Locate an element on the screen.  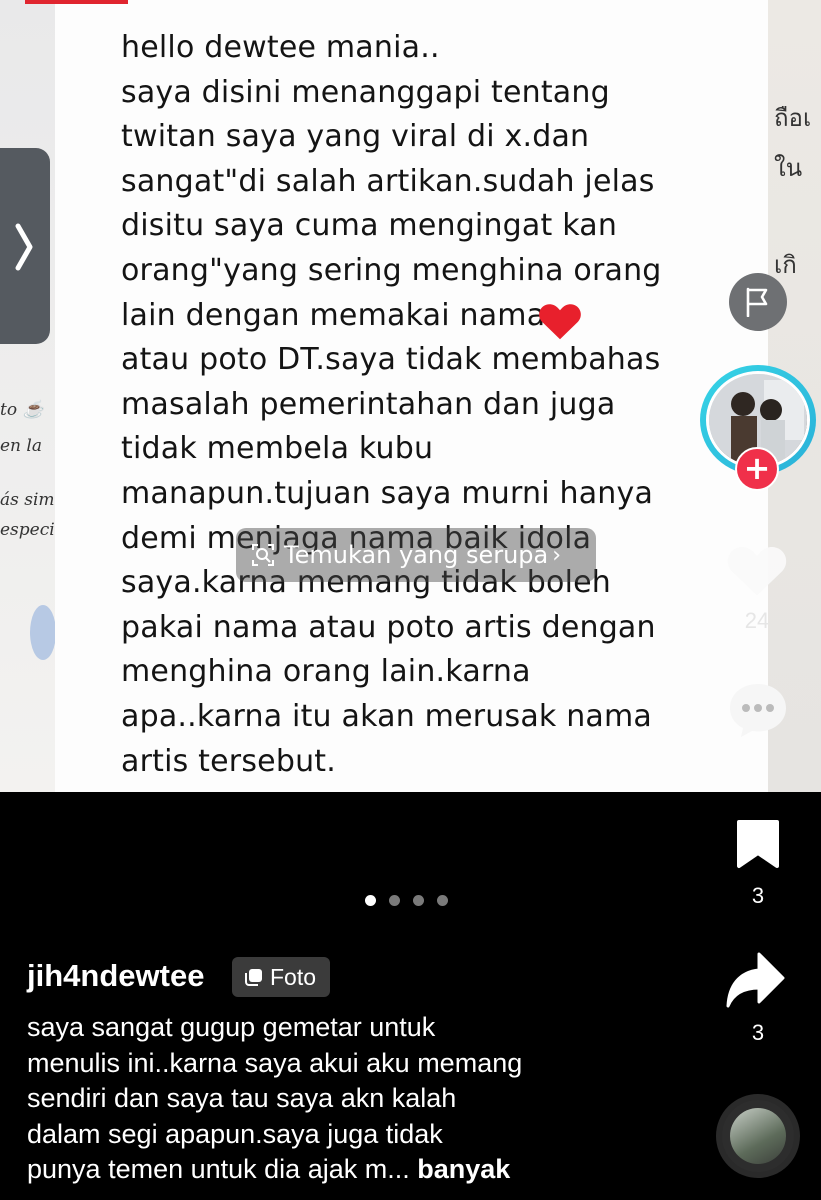
share-button is located at coordinates (756, 982).